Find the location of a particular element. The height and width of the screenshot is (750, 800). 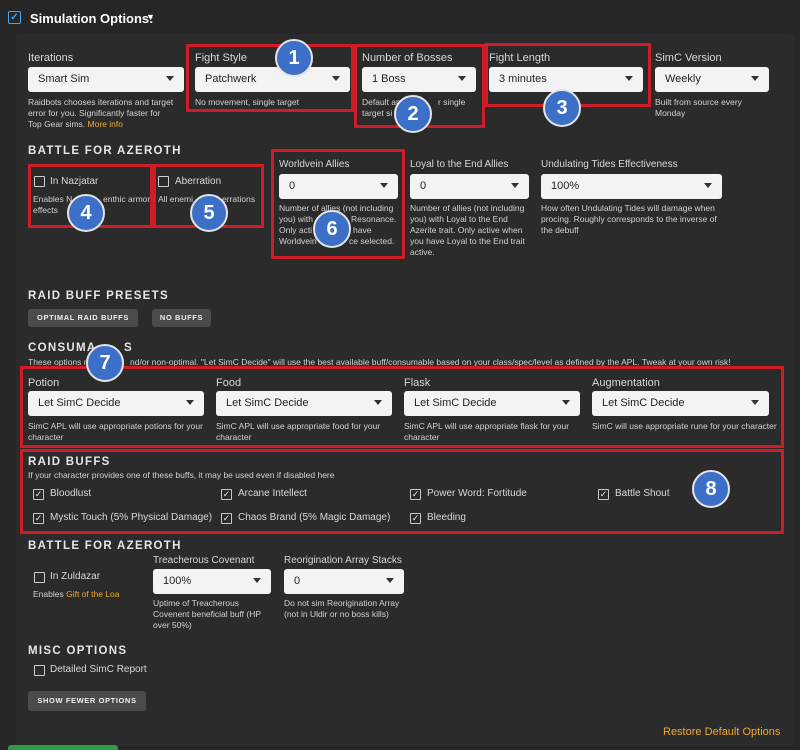

annotation-badge-5: 5 is located at coordinates (209, 213).